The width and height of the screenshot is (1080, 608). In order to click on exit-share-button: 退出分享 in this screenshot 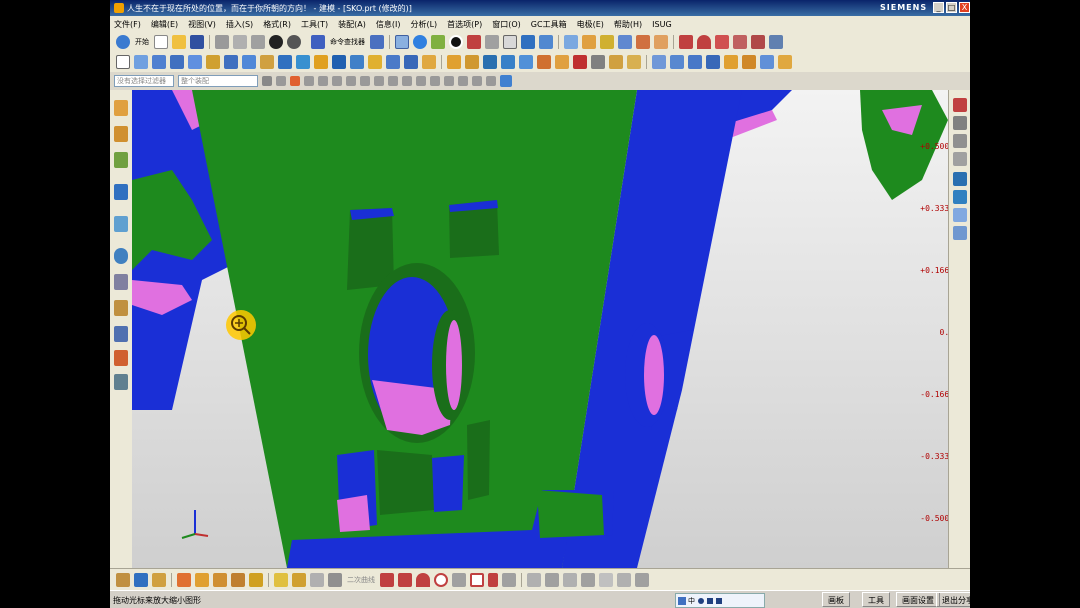, I will do `click(953, 599)`.